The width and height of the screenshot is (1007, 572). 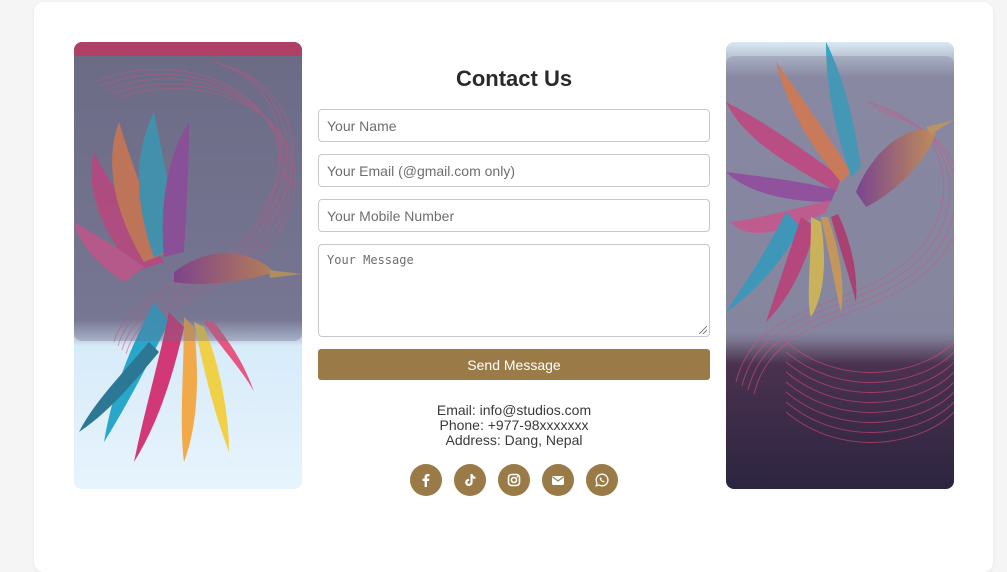 I want to click on mobile-input, so click(x=514, y=215).